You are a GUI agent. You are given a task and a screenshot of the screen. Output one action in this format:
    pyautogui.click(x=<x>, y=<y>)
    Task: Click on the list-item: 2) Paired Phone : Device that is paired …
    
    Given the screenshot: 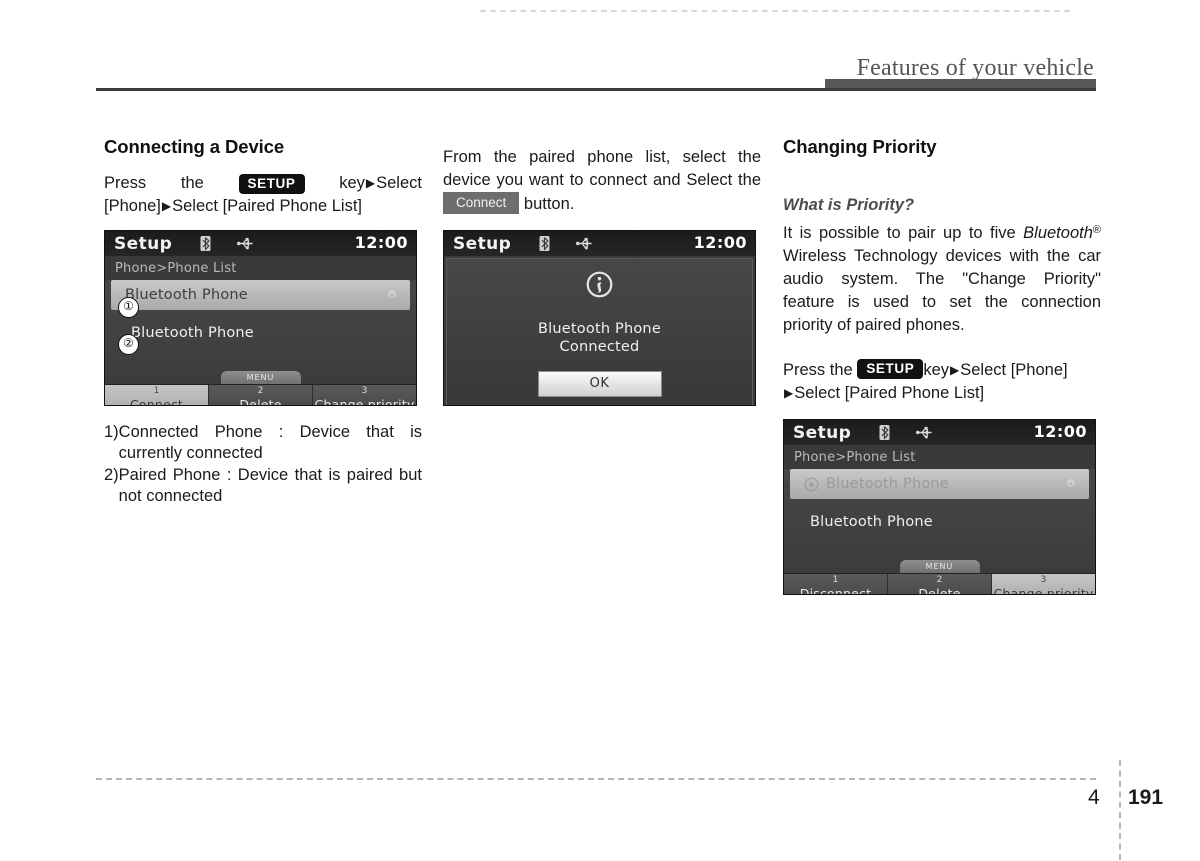 What is the action you would take?
    pyautogui.click(x=263, y=486)
    